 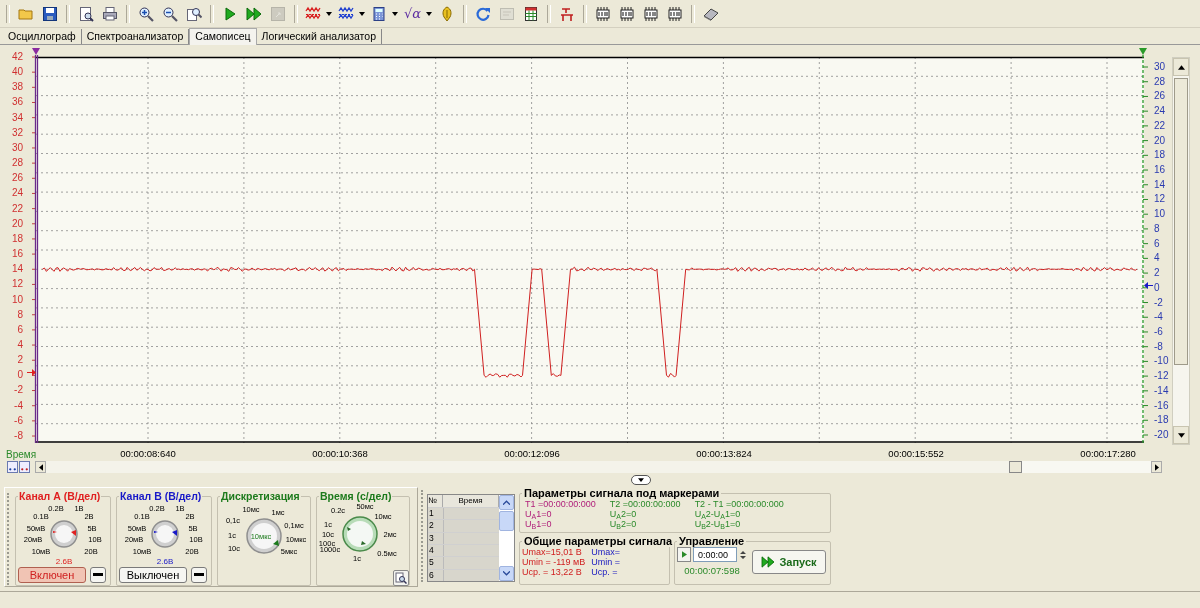 I want to click on arrow-down-icon, so click(x=1181, y=435).